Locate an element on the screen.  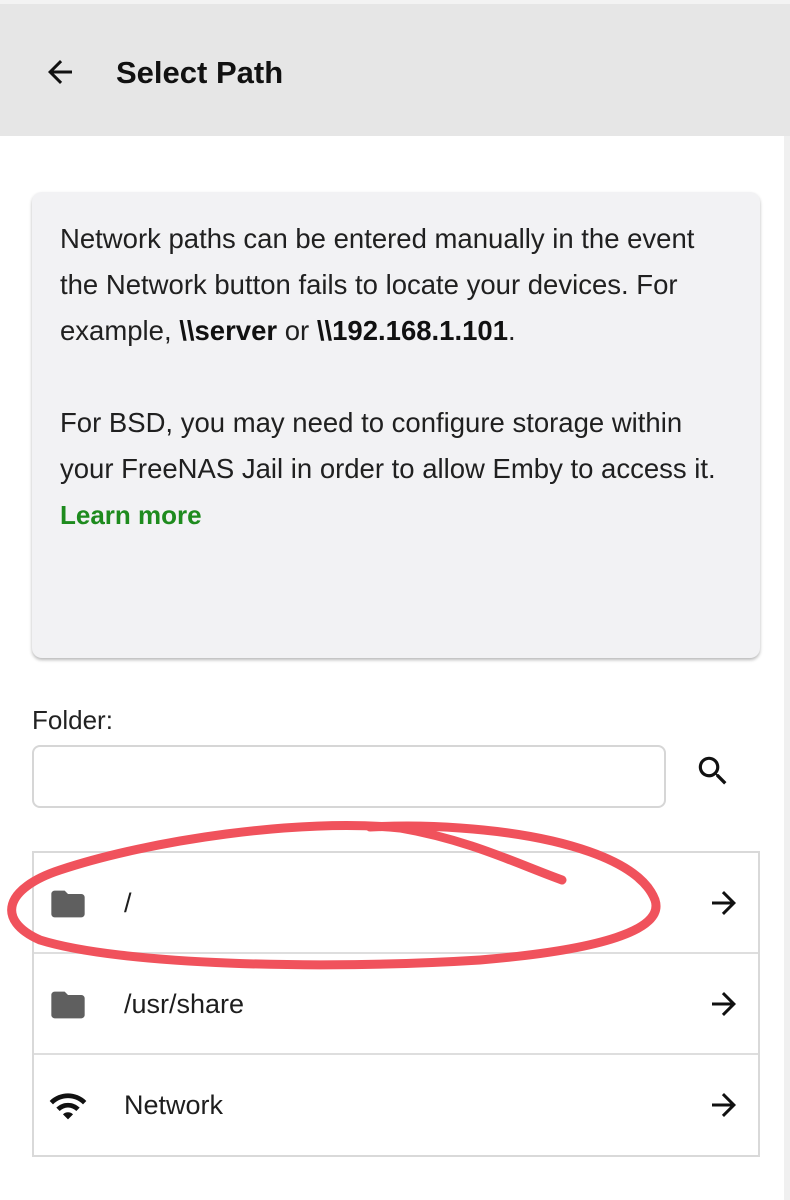
arrow-left-icon is located at coordinates (60, 72).